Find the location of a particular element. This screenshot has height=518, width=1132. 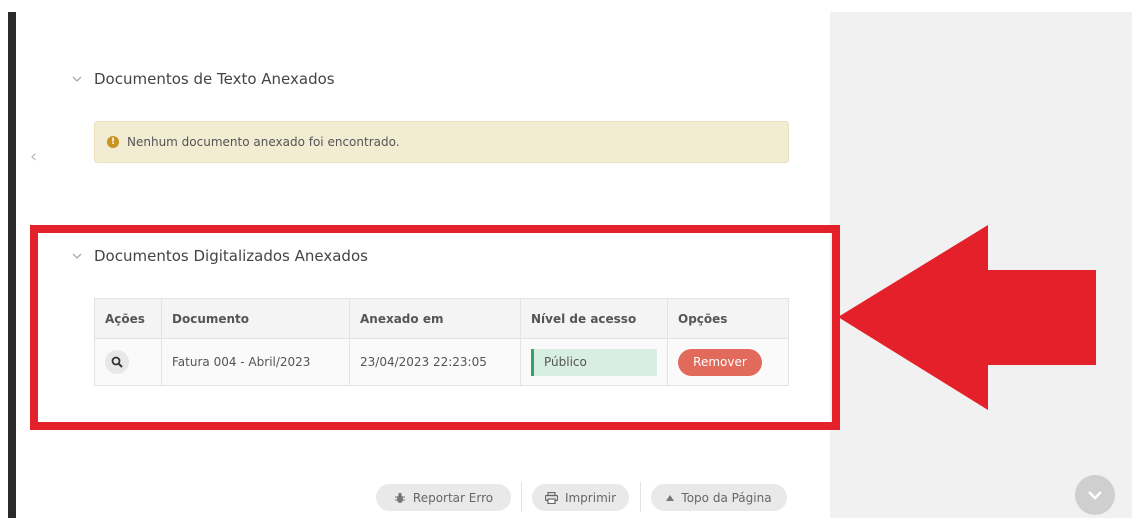

report-error-button: Reportar Erro is located at coordinates (443, 497).